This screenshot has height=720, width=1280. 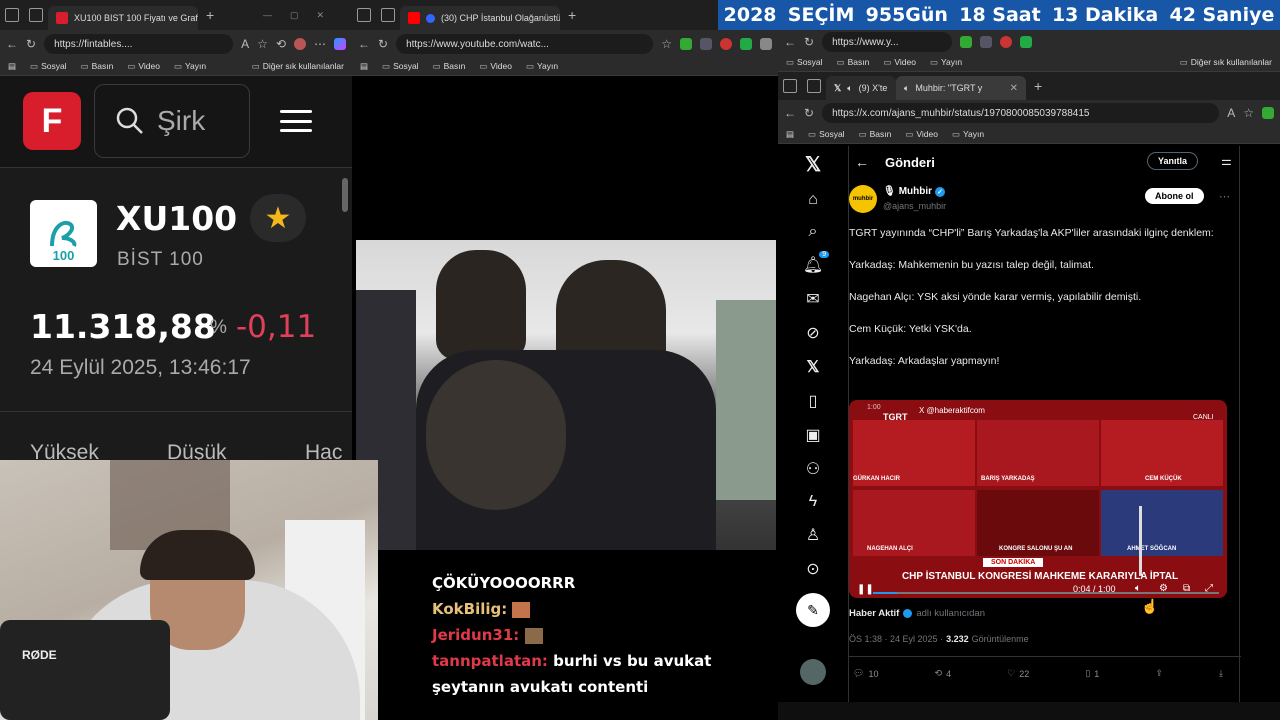 What do you see at coordinates (865, 589) in the screenshot?
I see `pause-icon: ❚❚` at bounding box center [865, 589].